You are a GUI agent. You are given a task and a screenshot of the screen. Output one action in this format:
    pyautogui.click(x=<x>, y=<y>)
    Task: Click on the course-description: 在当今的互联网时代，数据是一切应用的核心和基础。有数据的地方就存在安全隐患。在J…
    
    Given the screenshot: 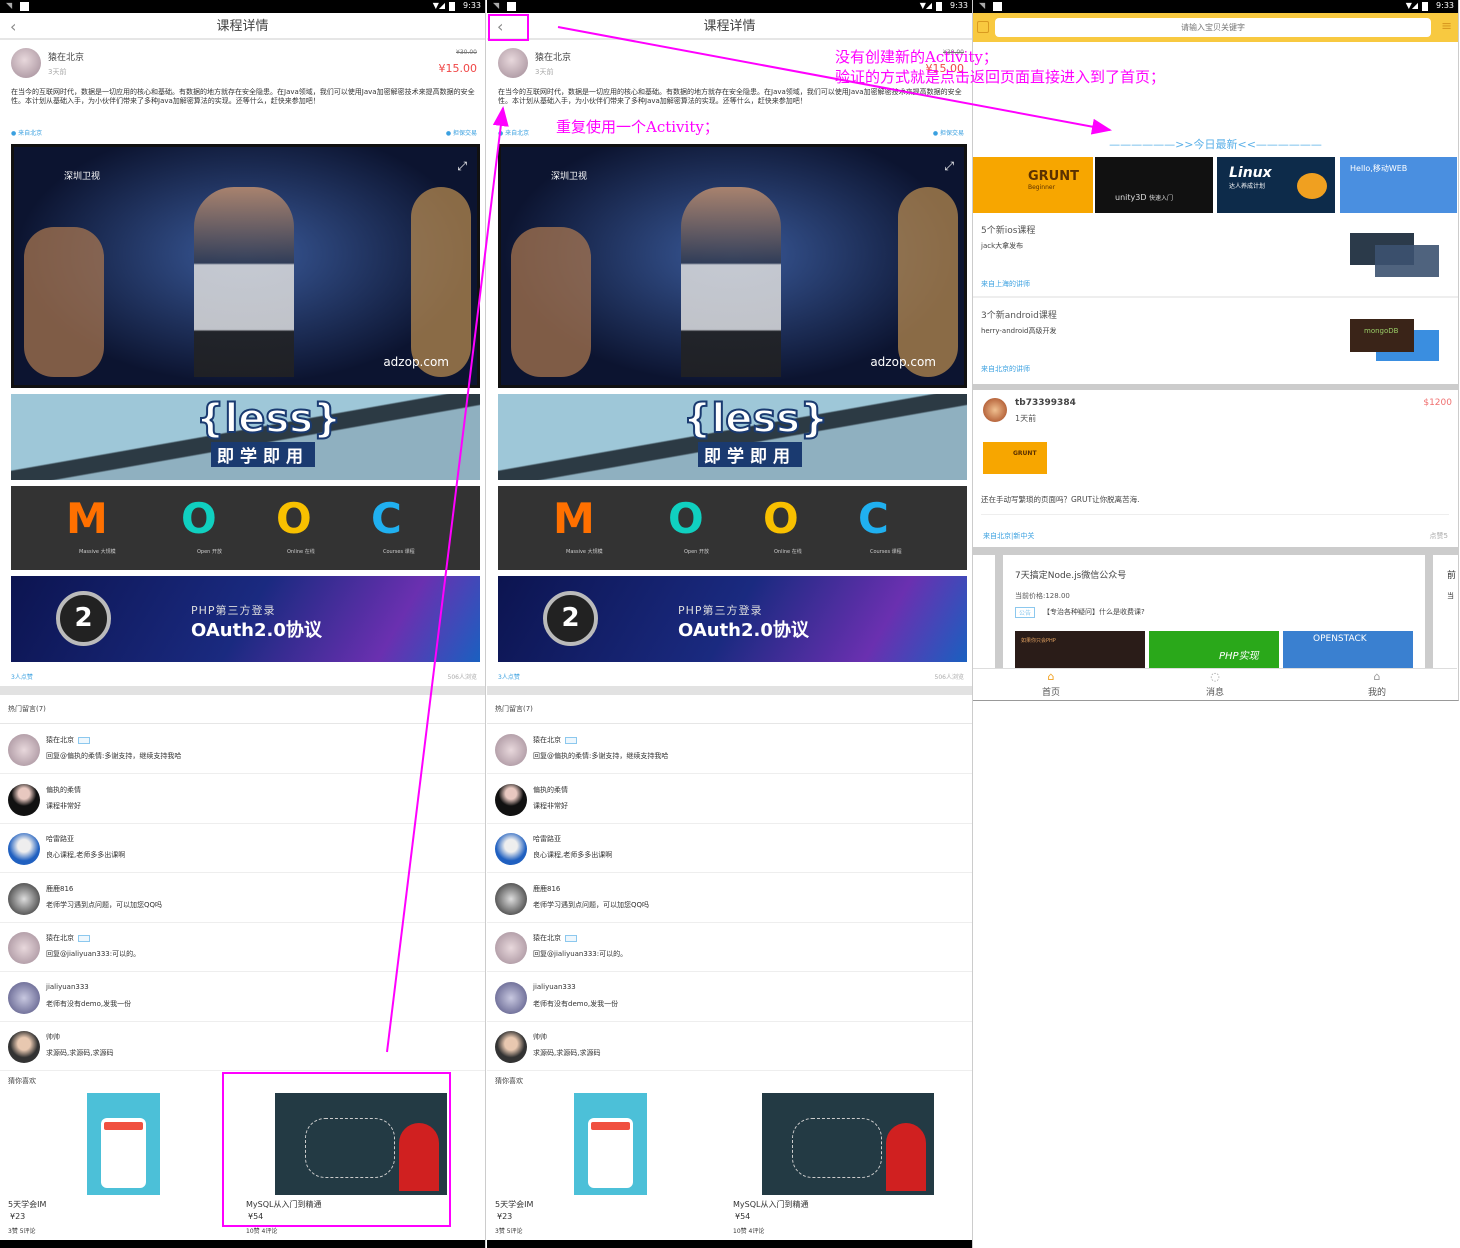 What is the action you would take?
    pyautogui.click(x=243, y=96)
    